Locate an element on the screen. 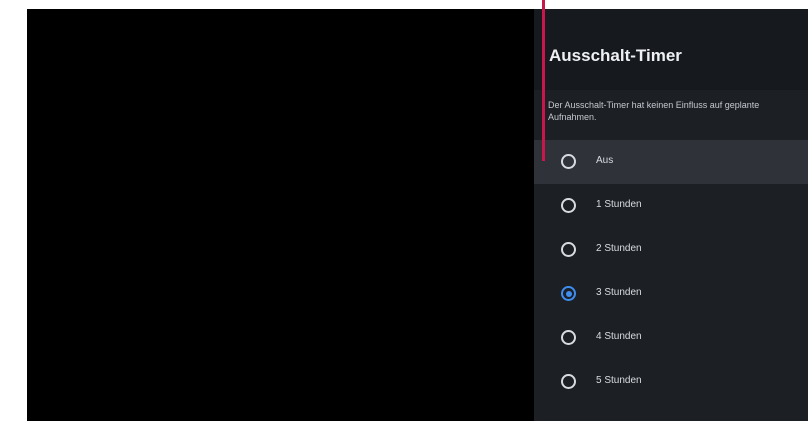 The height and width of the screenshot is (421, 808). option-label: 3 Stunden is located at coordinates (619, 292).